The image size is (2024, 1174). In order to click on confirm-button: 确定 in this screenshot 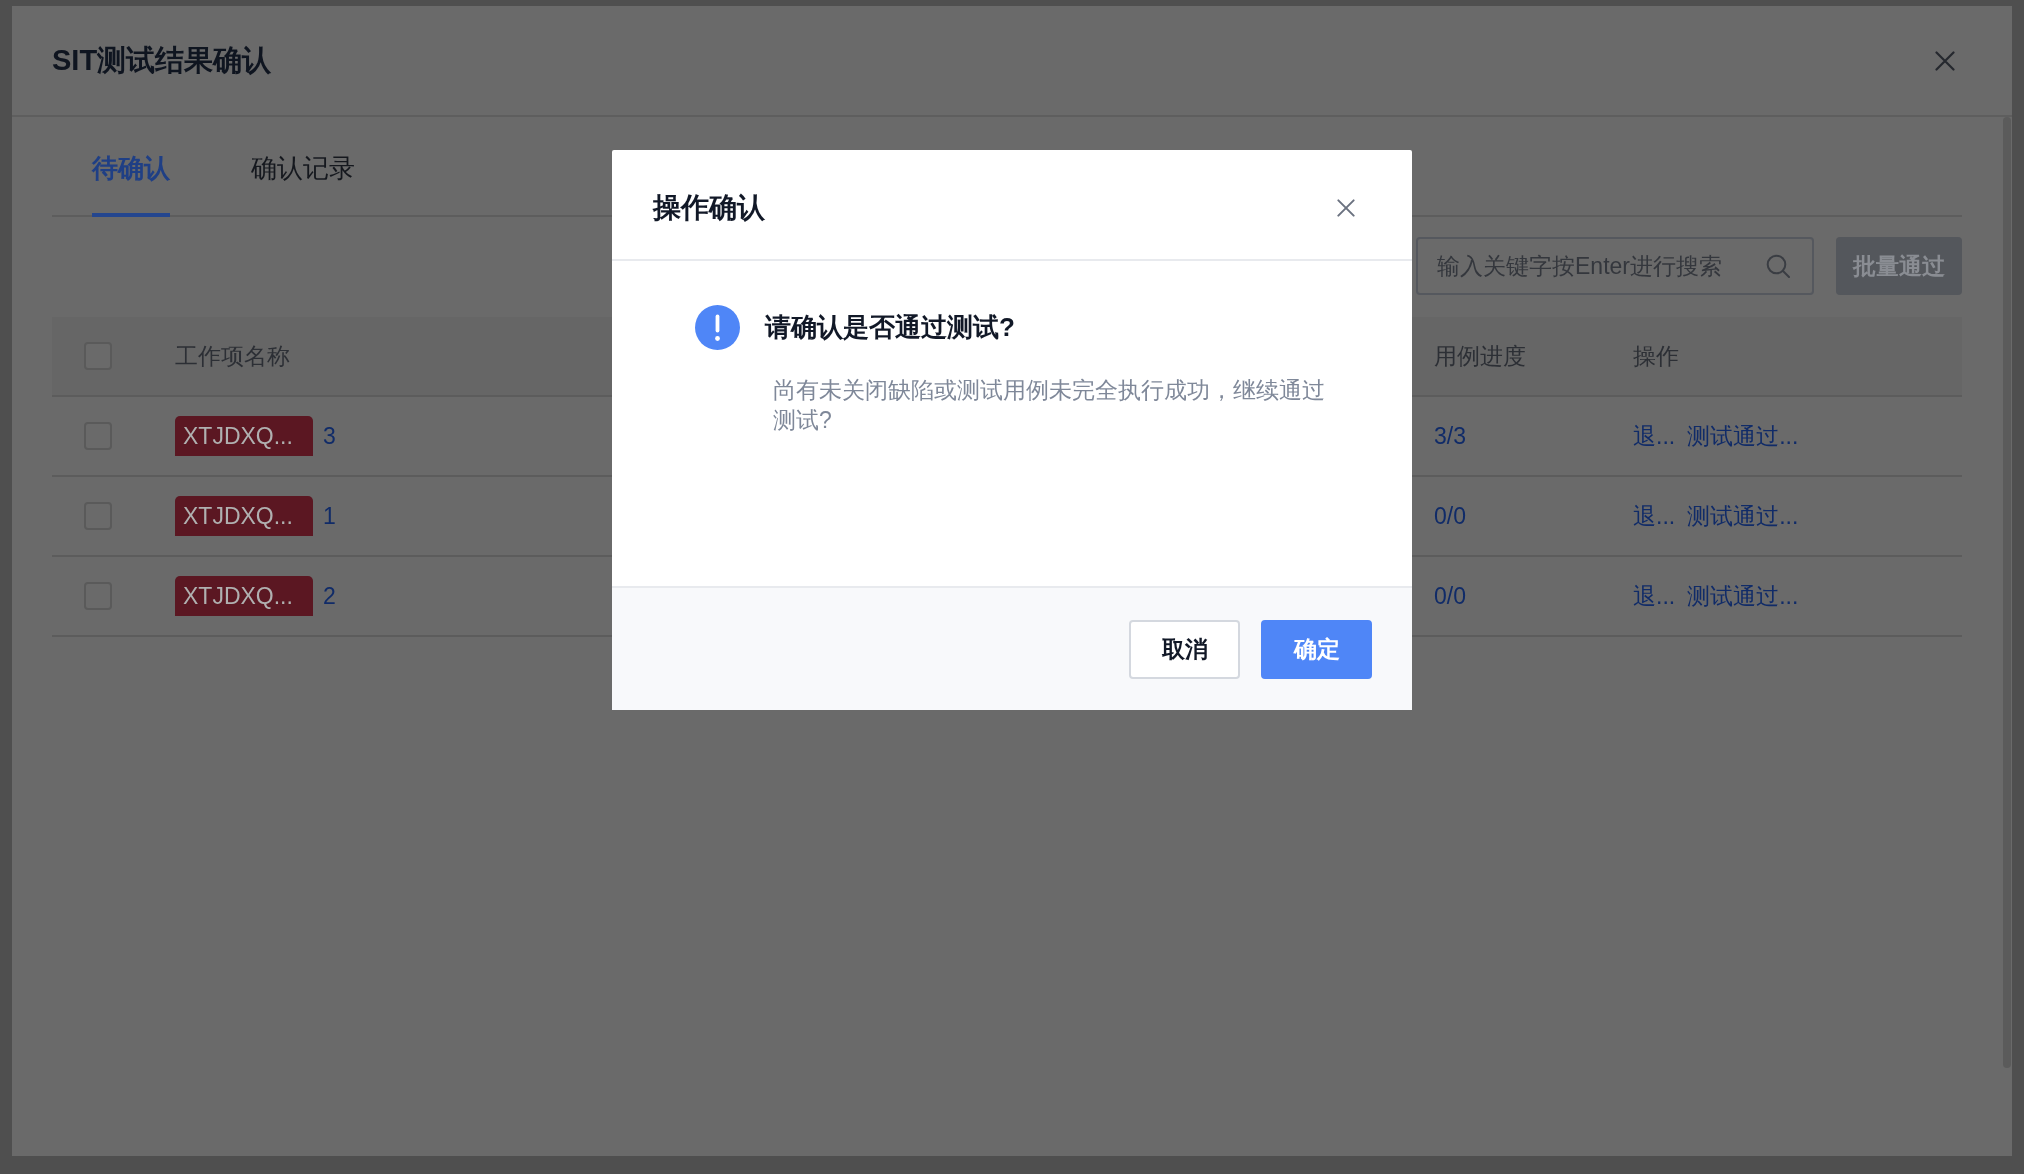, I will do `click(1316, 649)`.